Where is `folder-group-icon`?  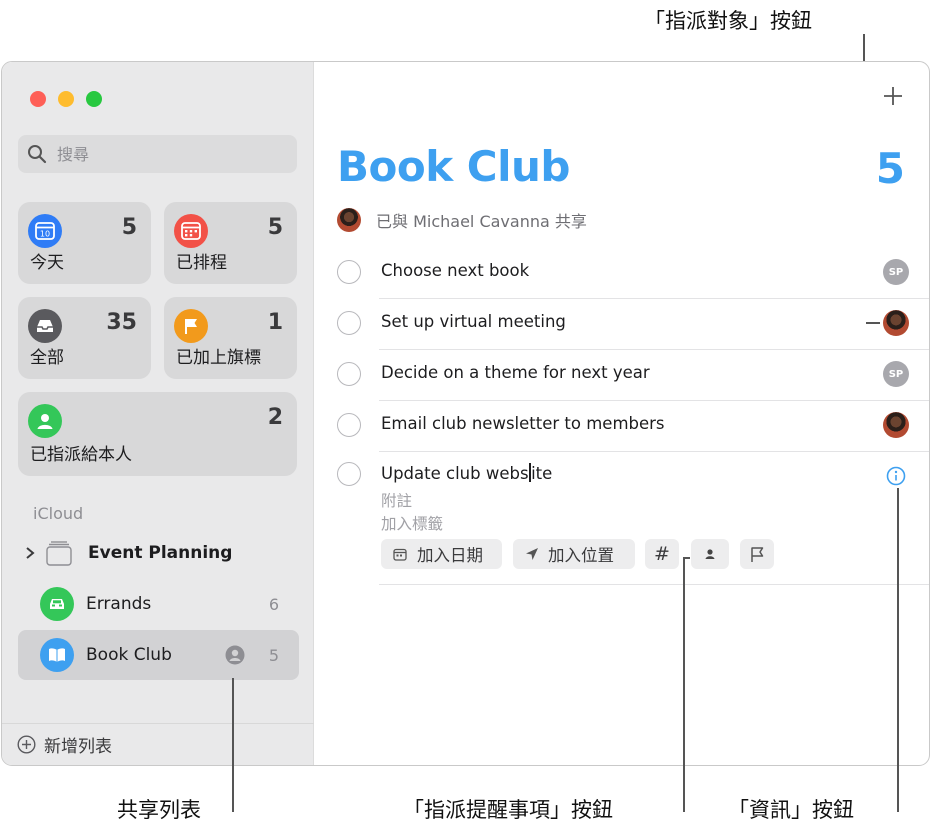
folder-group-icon is located at coordinates (59, 553).